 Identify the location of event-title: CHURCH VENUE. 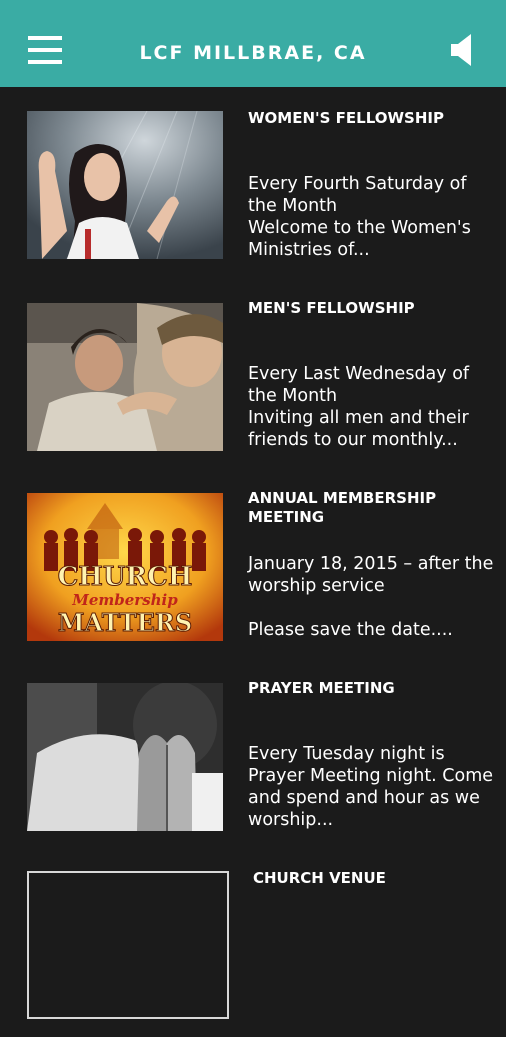
(319, 878).